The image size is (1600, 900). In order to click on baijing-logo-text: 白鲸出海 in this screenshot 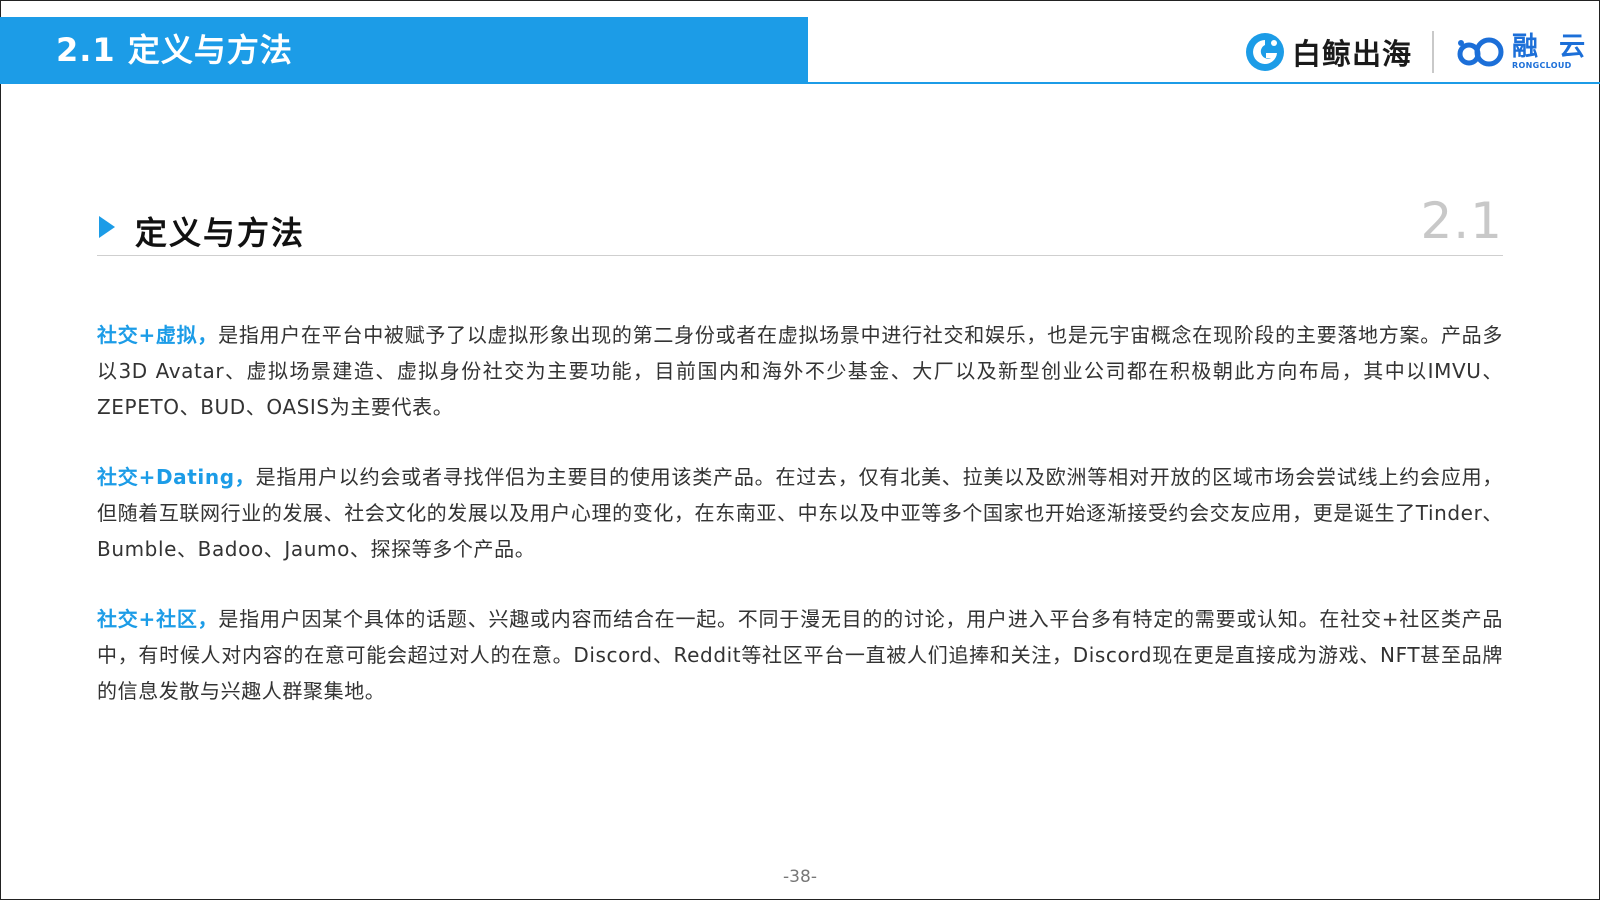, I will do `click(1352, 54)`.